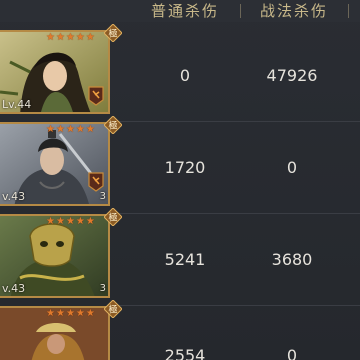  What do you see at coordinates (292, 259) in the screenshot?
I see `tactic-damage-value: 3680` at bounding box center [292, 259].